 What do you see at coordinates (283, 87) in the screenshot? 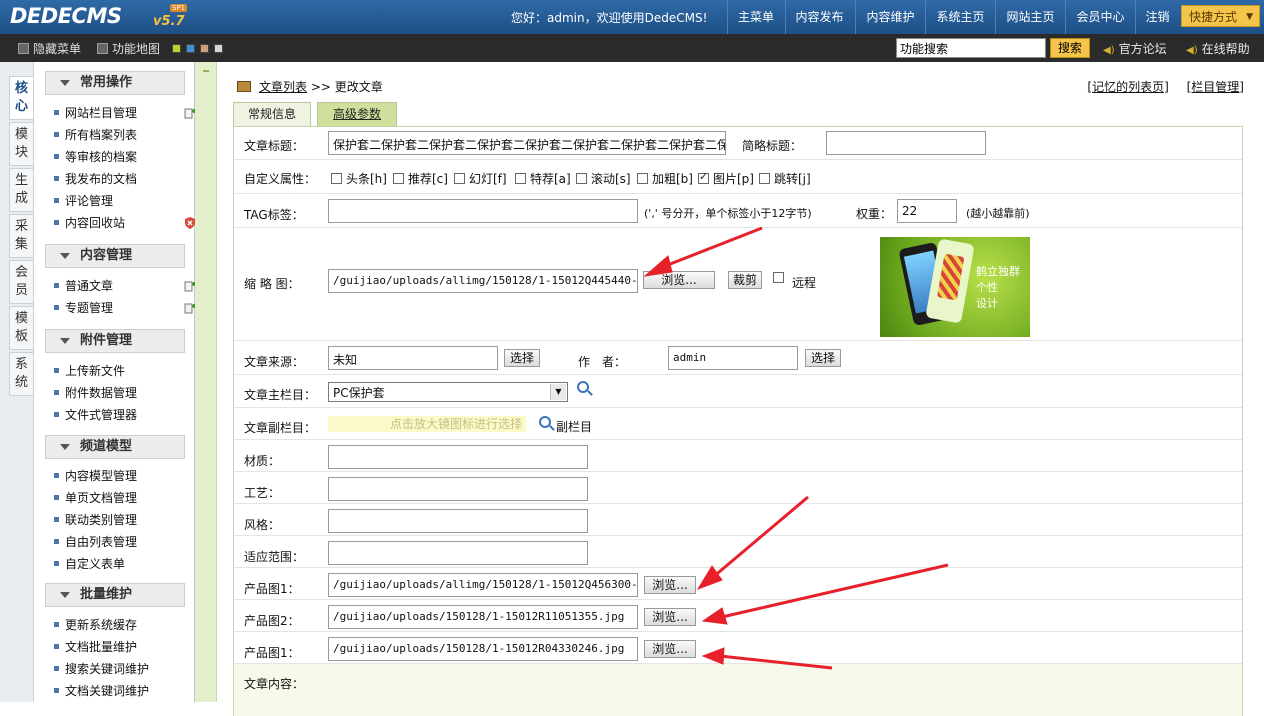
I see `breadcrumb-article-list: 文章列表` at bounding box center [283, 87].